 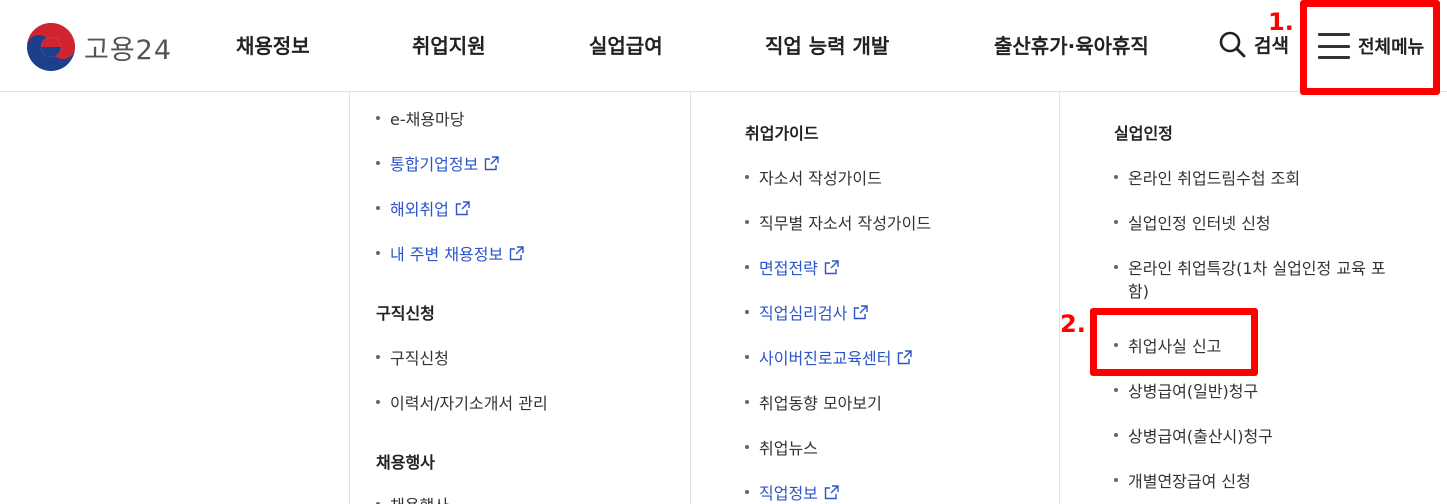 What do you see at coordinates (813, 402) in the screenshot?
I see `menu-item-employment-trends: 취업동향 모아보기` at bounding box center [813, 402].